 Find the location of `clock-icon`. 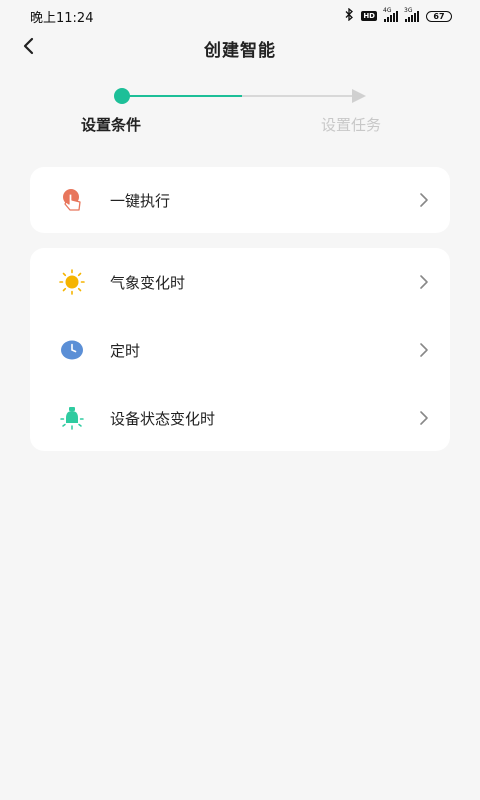

clock-icon is located at coordinates (72, 350).